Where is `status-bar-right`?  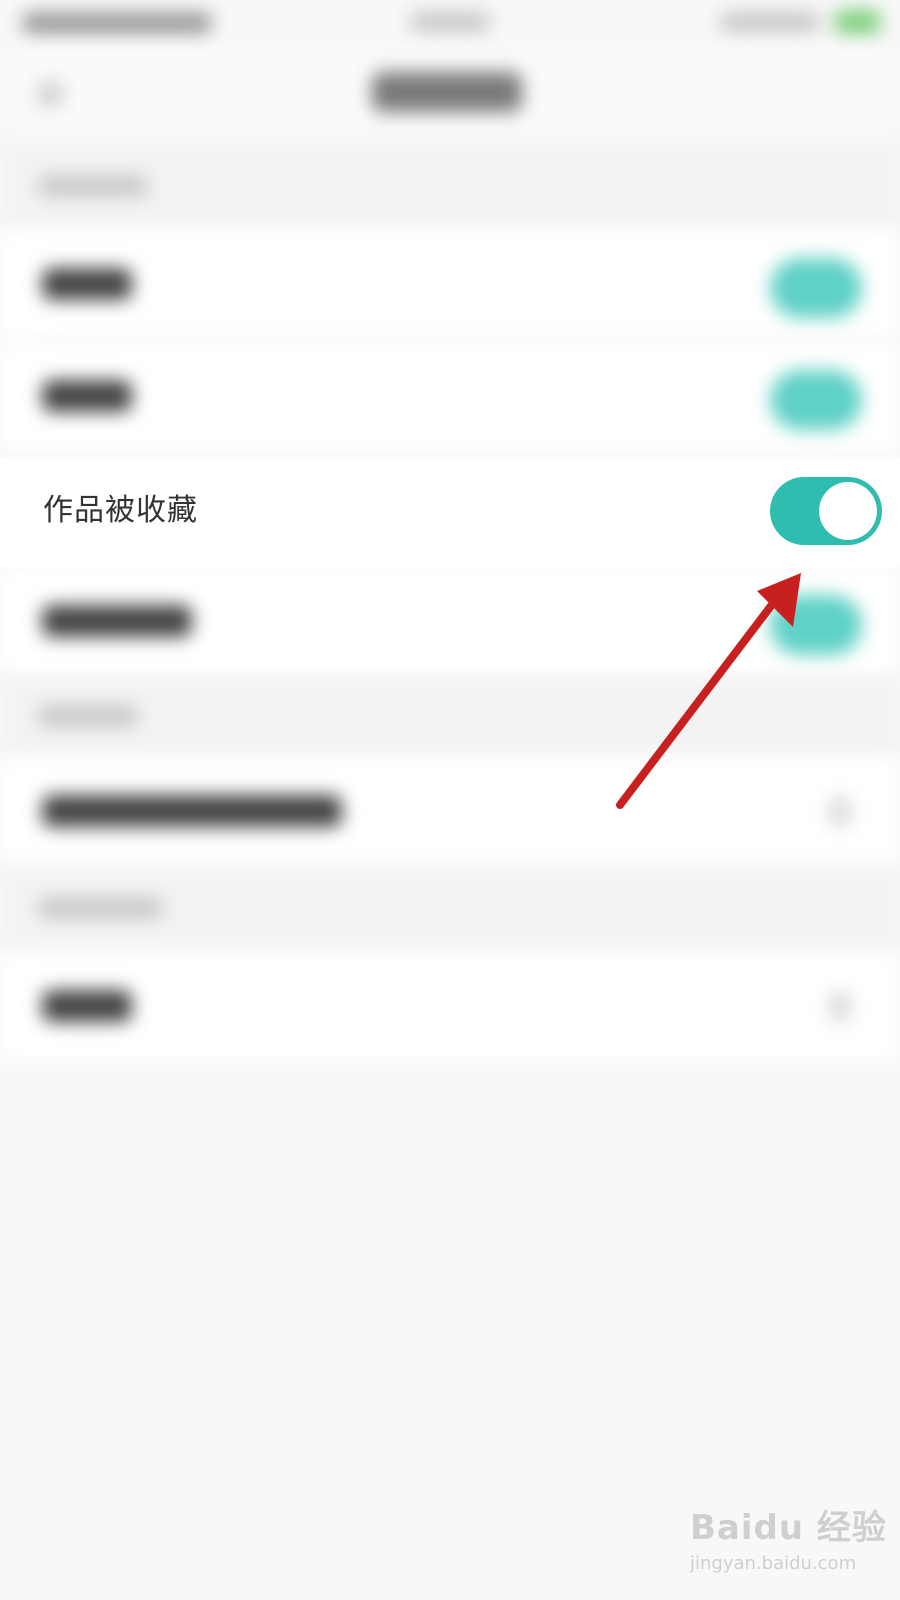
status-bar-right is located at coordinates (770, 22).